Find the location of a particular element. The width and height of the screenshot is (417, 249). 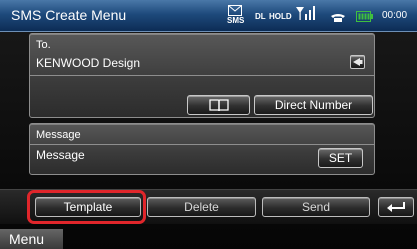

delete-button: Delete is located at coordinates (201, 207).